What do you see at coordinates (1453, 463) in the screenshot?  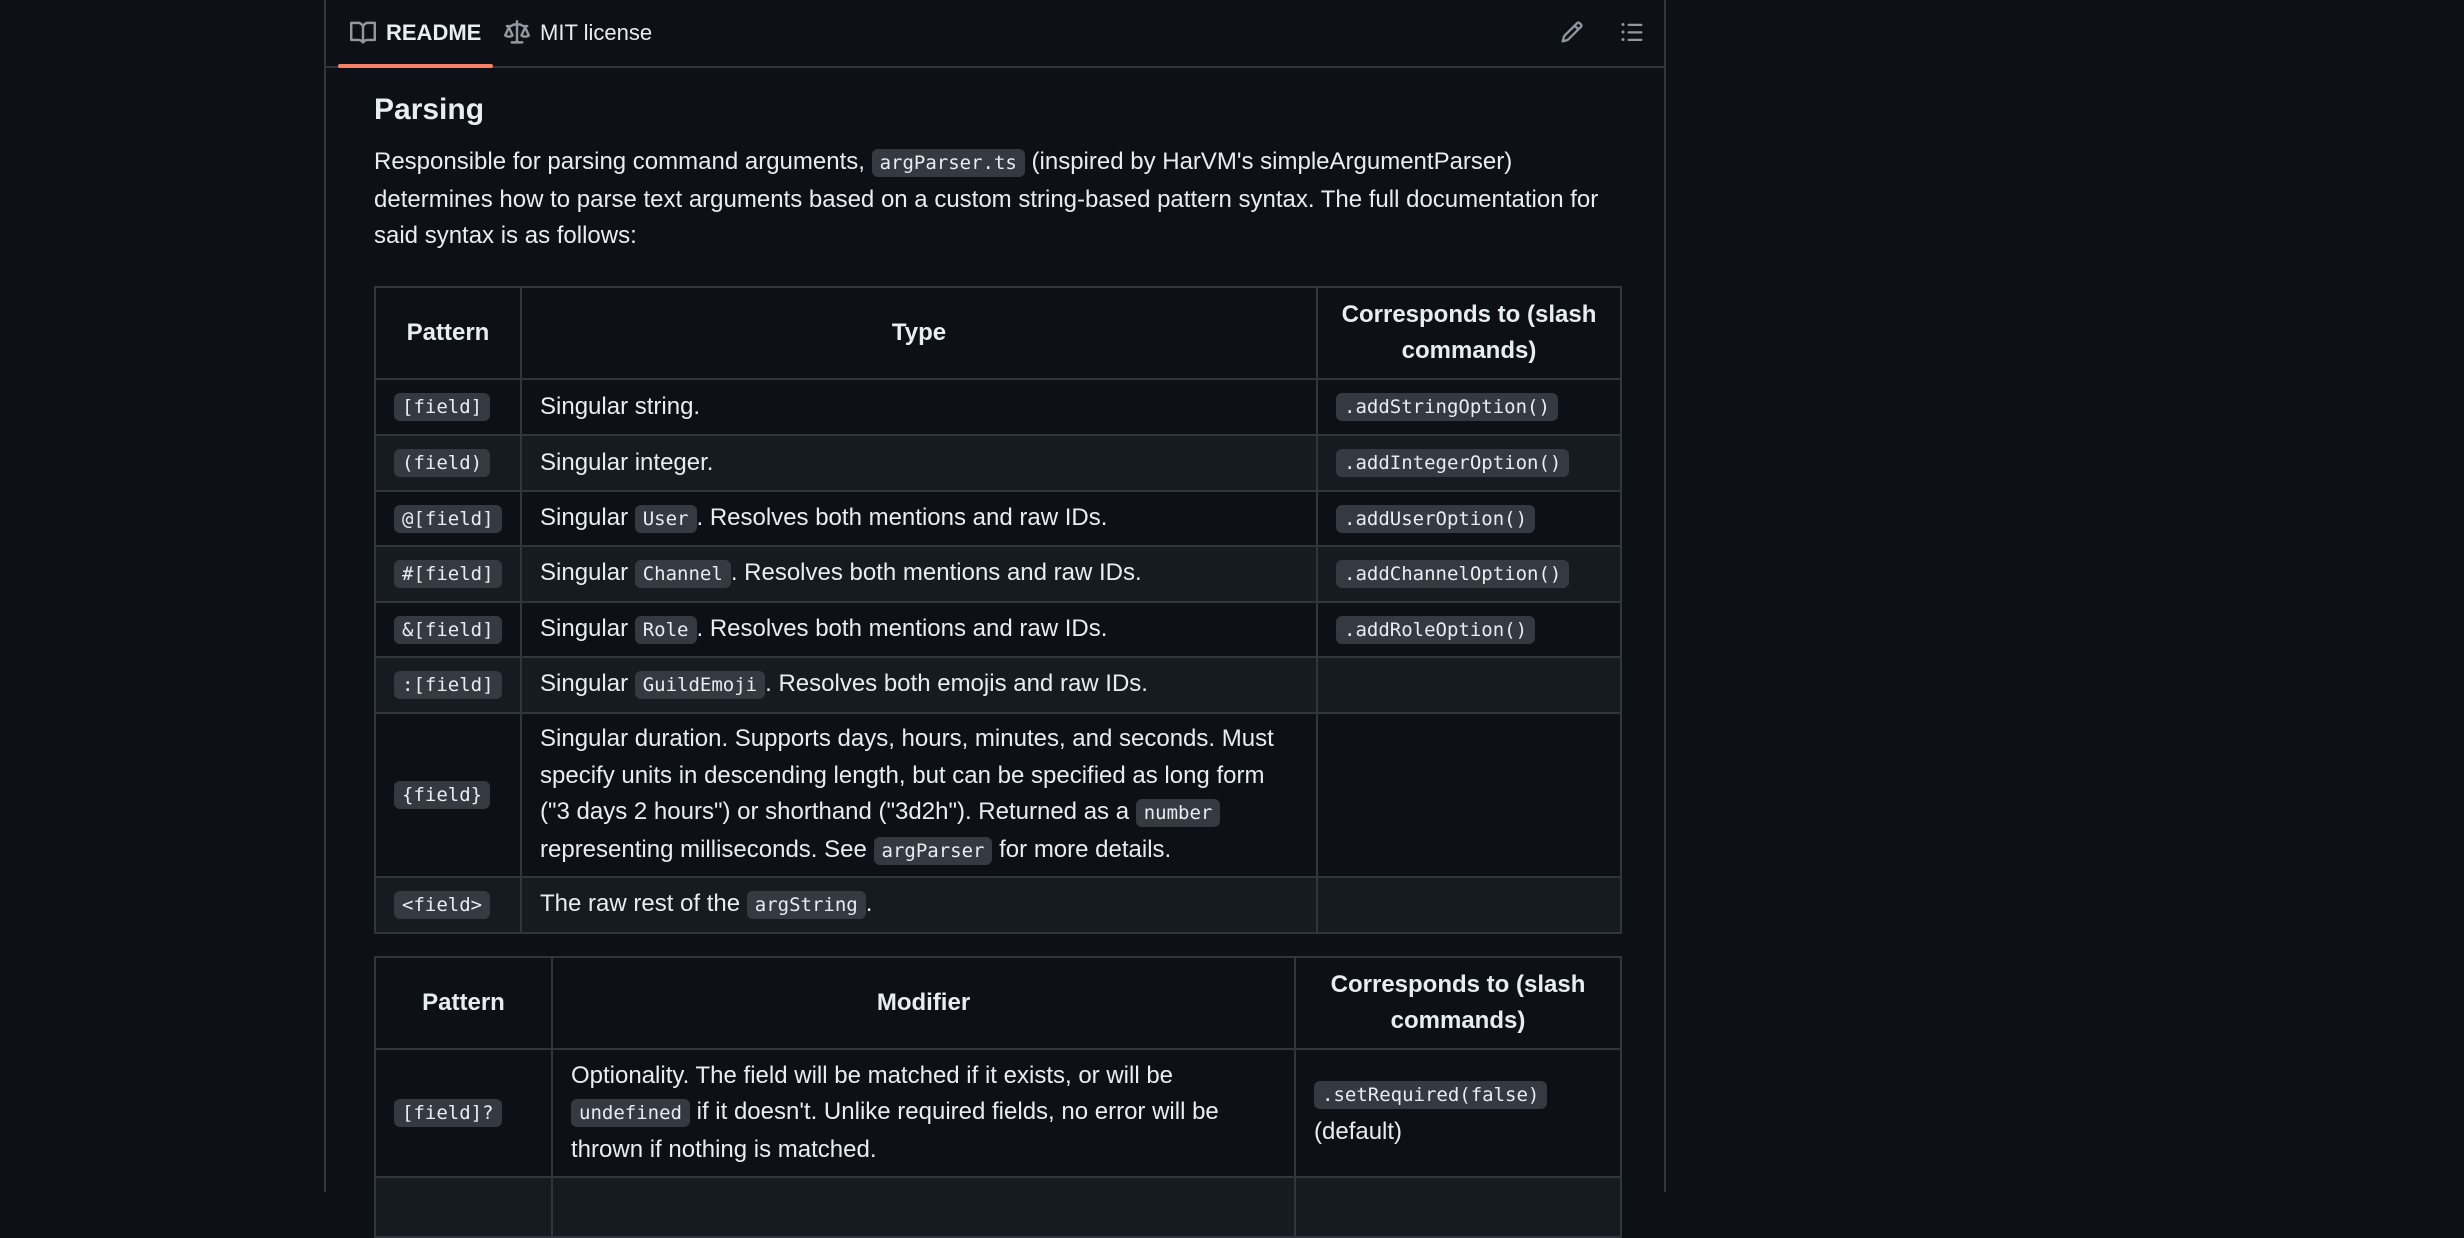 I see `slash-code: .addIntegerOption()` at bounding box center [1453, 463].